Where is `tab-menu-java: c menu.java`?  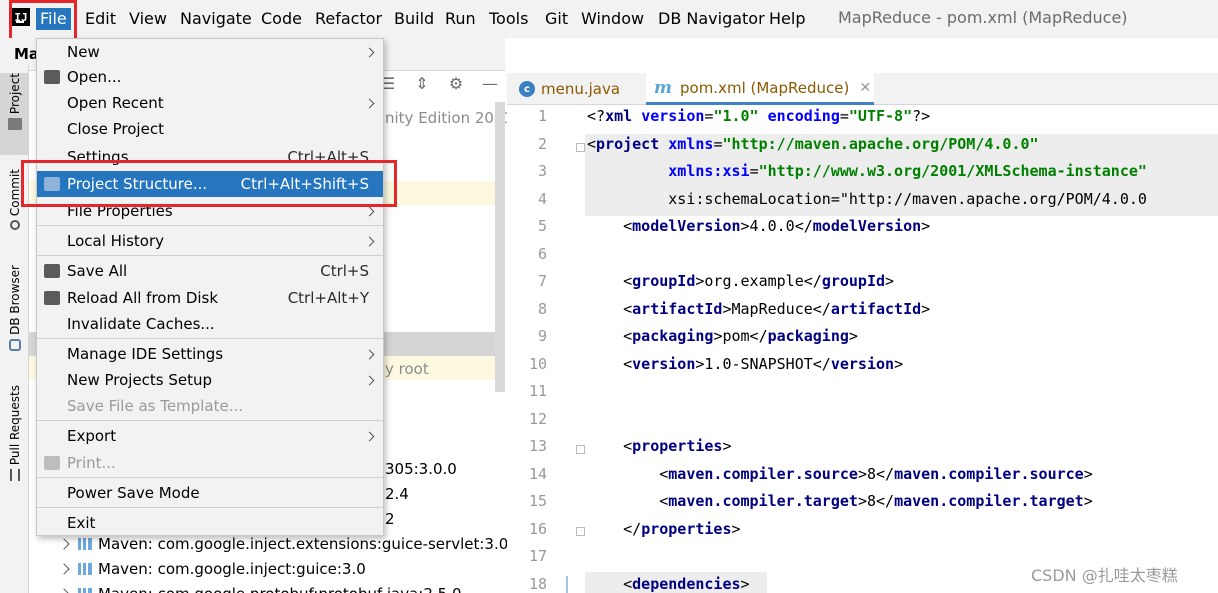 tab-menu-java: c menu.java is located at coordinates (584, 89).